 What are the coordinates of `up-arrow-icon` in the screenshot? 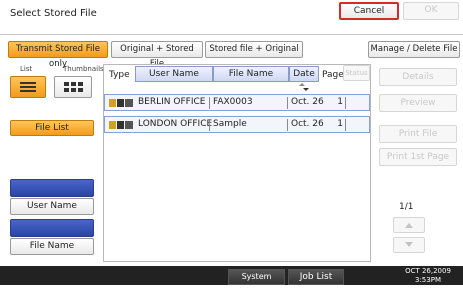 It's located at (409, 225).